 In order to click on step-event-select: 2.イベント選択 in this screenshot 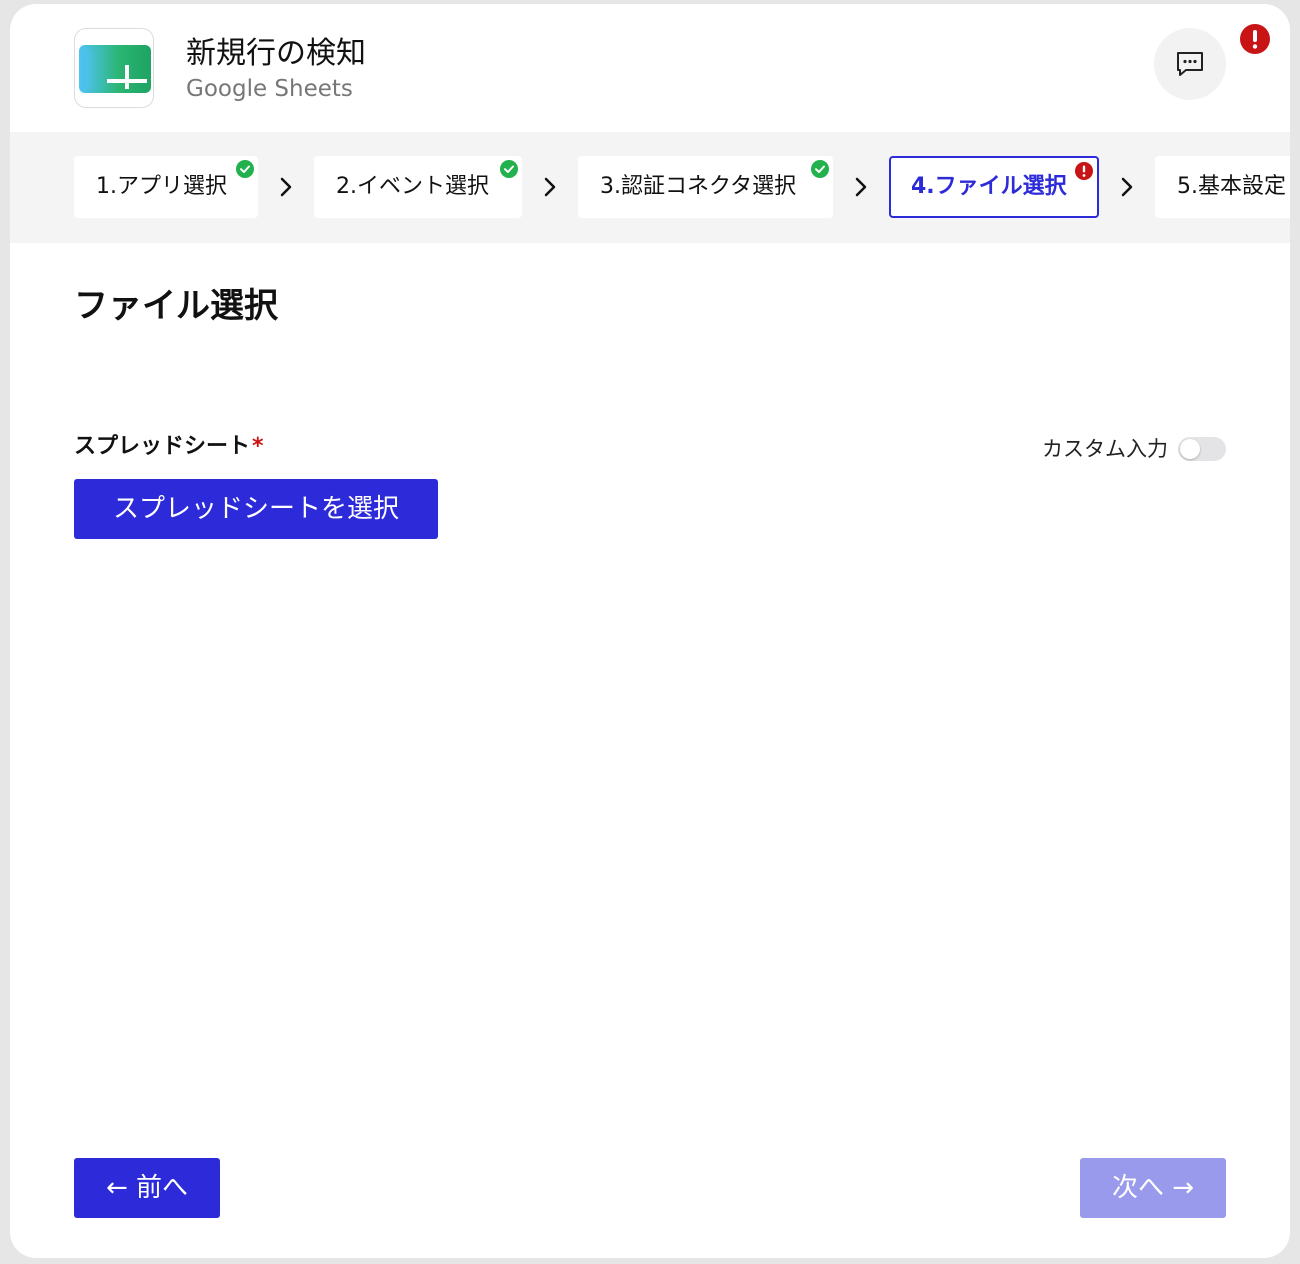, I will do `click(418, 187)`.